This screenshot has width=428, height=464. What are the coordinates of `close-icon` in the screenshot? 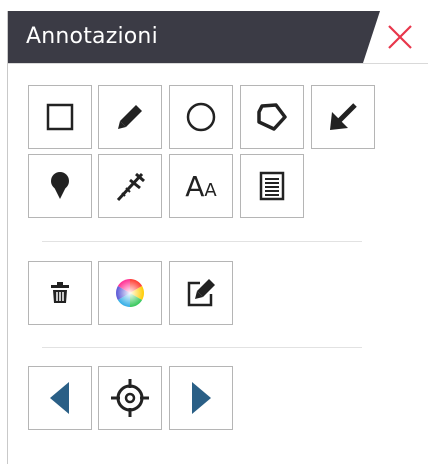 It's located at (400, 37).